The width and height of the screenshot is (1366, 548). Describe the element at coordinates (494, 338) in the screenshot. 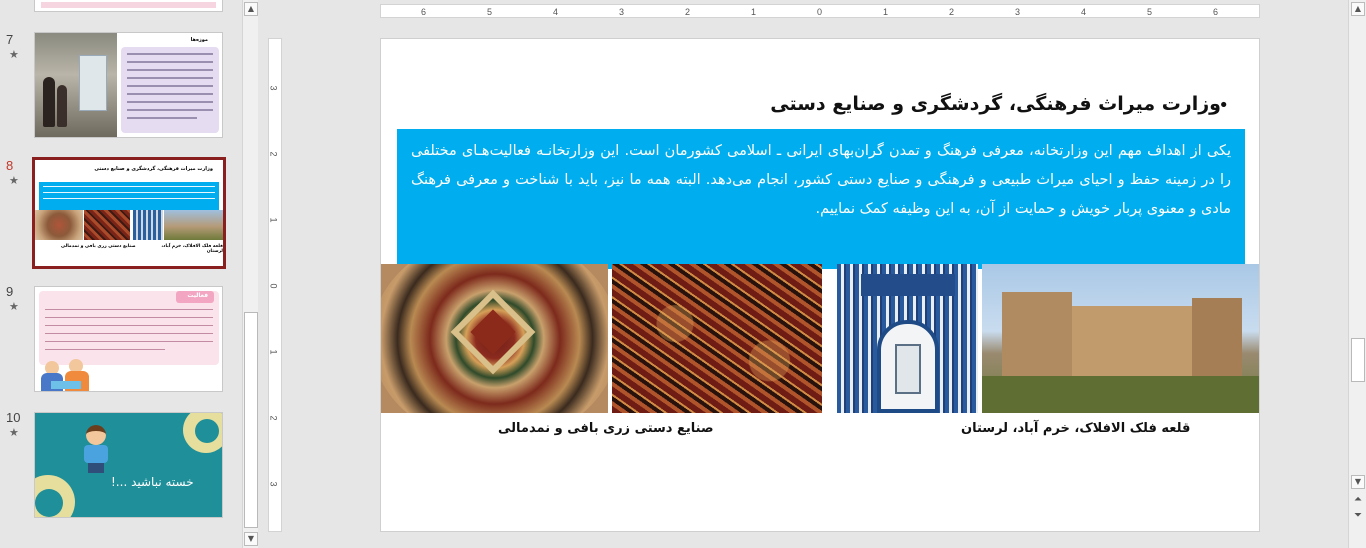

I see `felt-rug-photo` at that location.